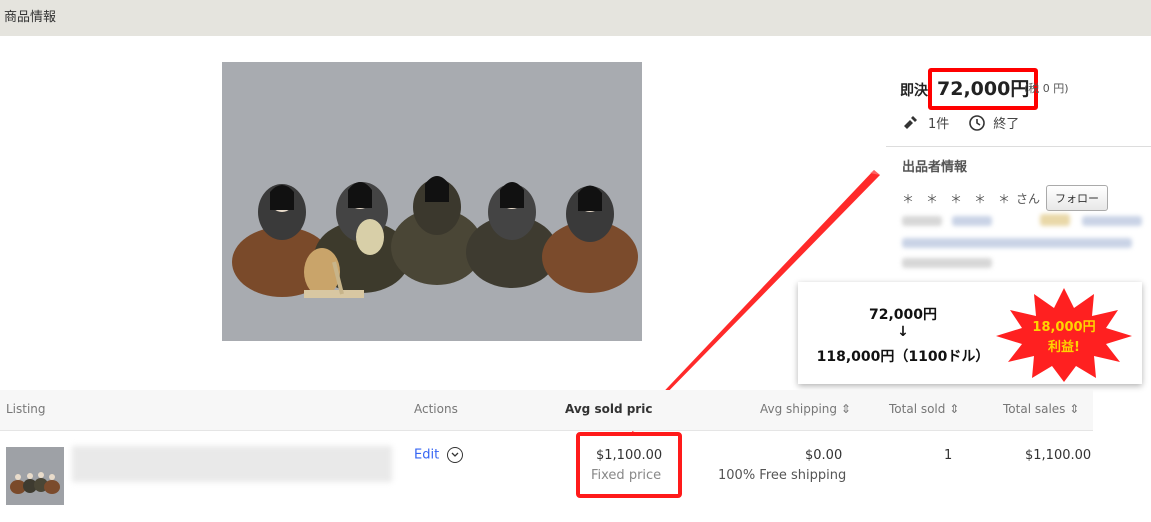 Image resolution: width=1151 pixels, height=522 pixels. What do you see at coordinates (903, 315) in the screenshot?
I see `purchase-price: 72,000円` at bounding box center [903, 315].